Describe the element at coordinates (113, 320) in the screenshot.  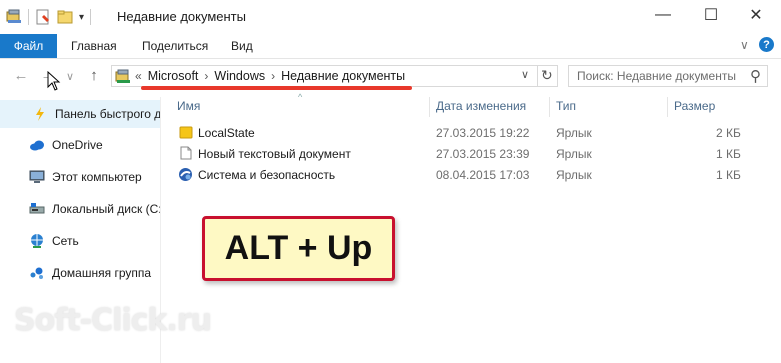
I see `watermark: Soft-Click.ru` at that location.